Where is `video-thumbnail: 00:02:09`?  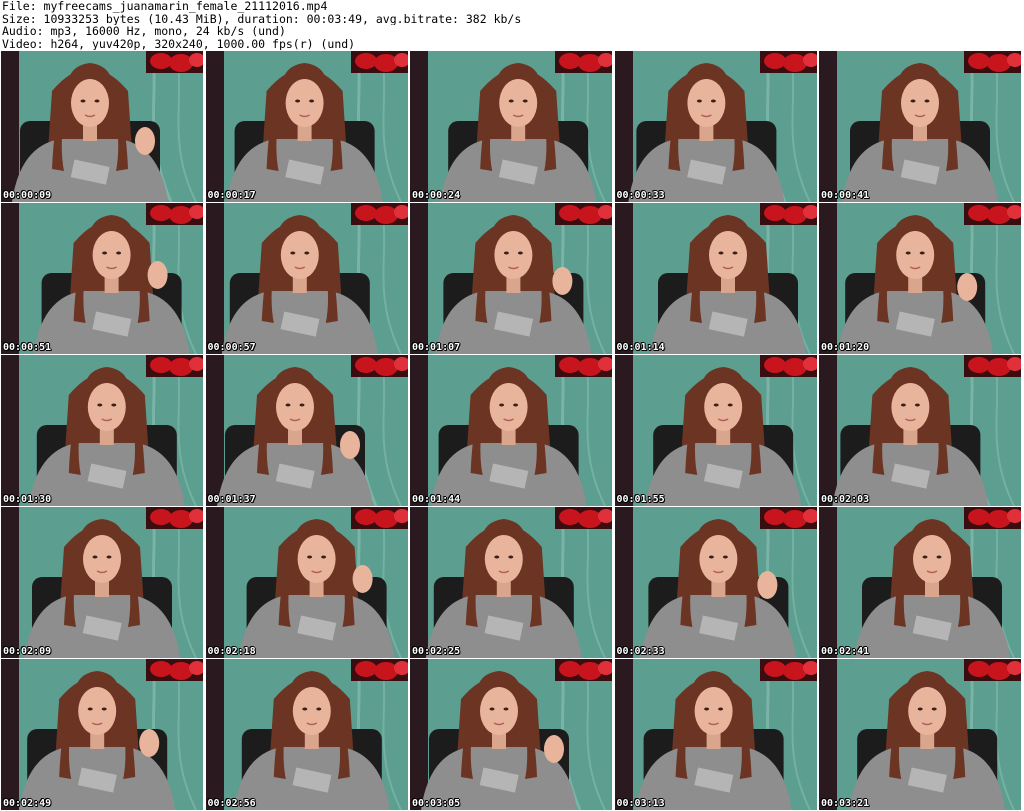 video-thumbnail: 00:02:09 is located at coordinates (102, 582).